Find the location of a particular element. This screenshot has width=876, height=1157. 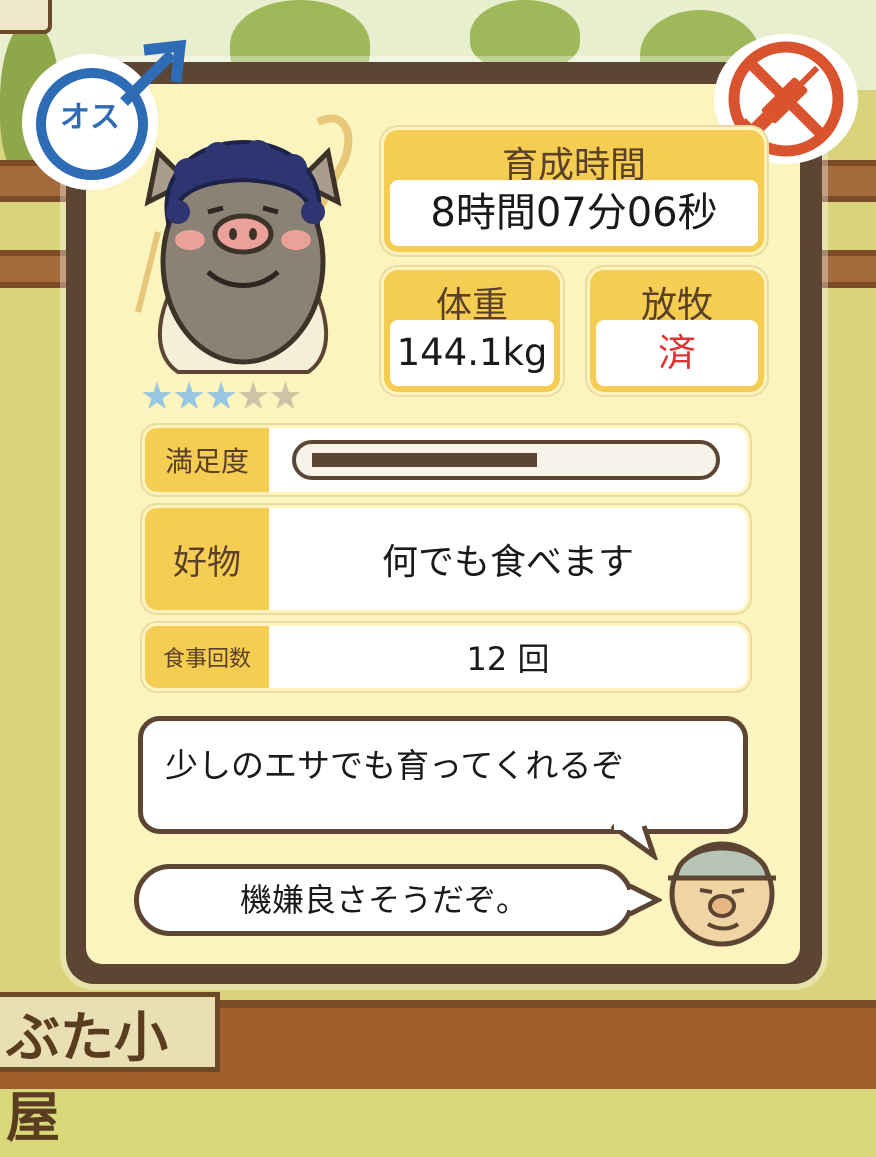

meal-count-row: 食事回数 12 回 is located at coordinates (446, 657).